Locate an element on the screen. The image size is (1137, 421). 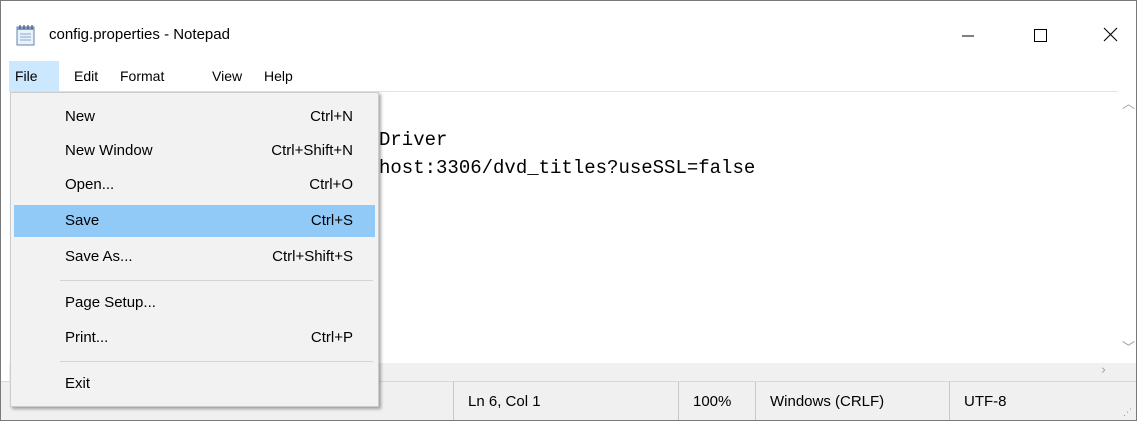
menu-item-label: Exit is located at coordinates (78, 383).